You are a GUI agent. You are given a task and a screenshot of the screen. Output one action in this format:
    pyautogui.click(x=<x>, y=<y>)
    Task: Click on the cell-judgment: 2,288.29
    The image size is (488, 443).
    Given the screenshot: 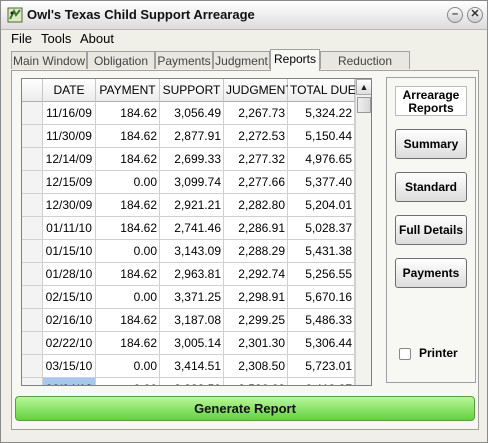 What is the action you would take?
    pyautogui.click(x=256, y=251)
    